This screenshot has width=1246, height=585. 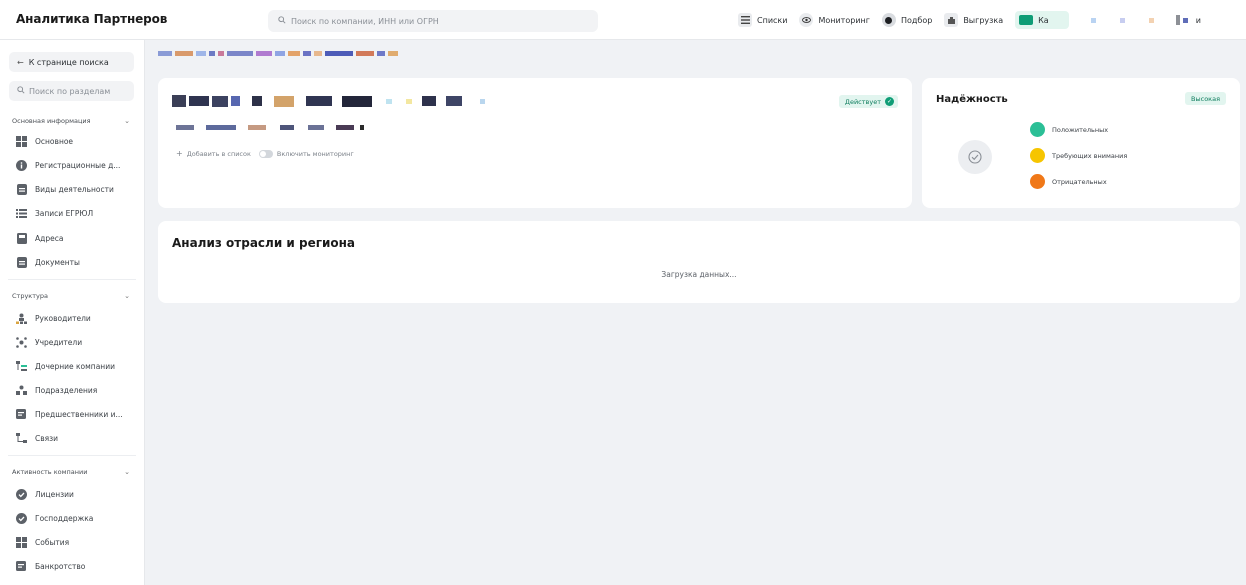 I want to click on sidebar-item-label: Руководители, so click(x=63, y=318).